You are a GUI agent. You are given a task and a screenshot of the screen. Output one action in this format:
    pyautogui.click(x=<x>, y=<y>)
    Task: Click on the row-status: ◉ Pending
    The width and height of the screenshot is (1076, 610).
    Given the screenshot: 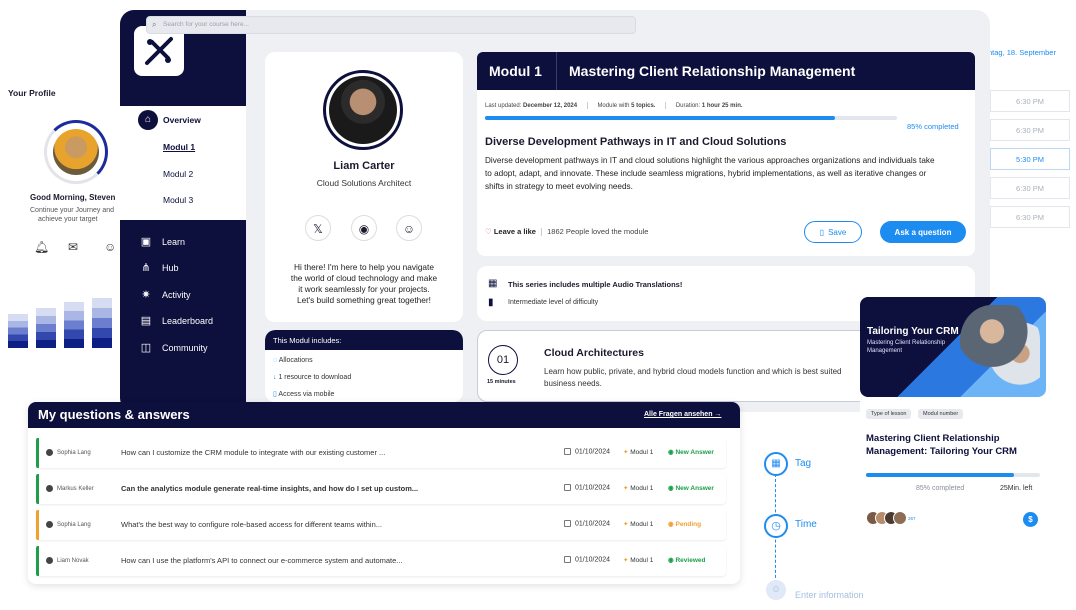 What is the action you would take?
    pyautogui.click(x=685, y=524)
    